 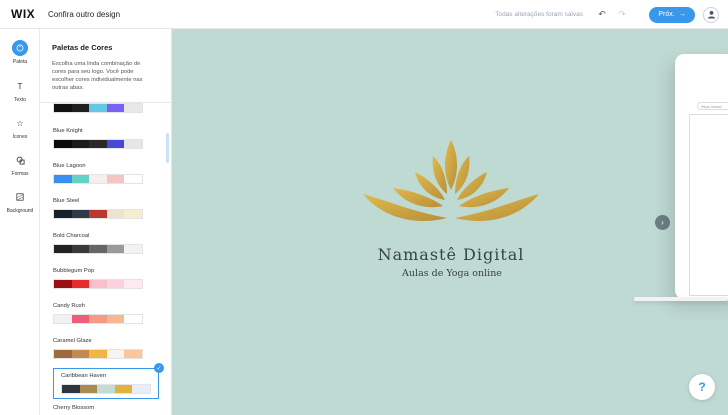 I want to click on arrow-right-icon: →, so click(x=682, y=14).